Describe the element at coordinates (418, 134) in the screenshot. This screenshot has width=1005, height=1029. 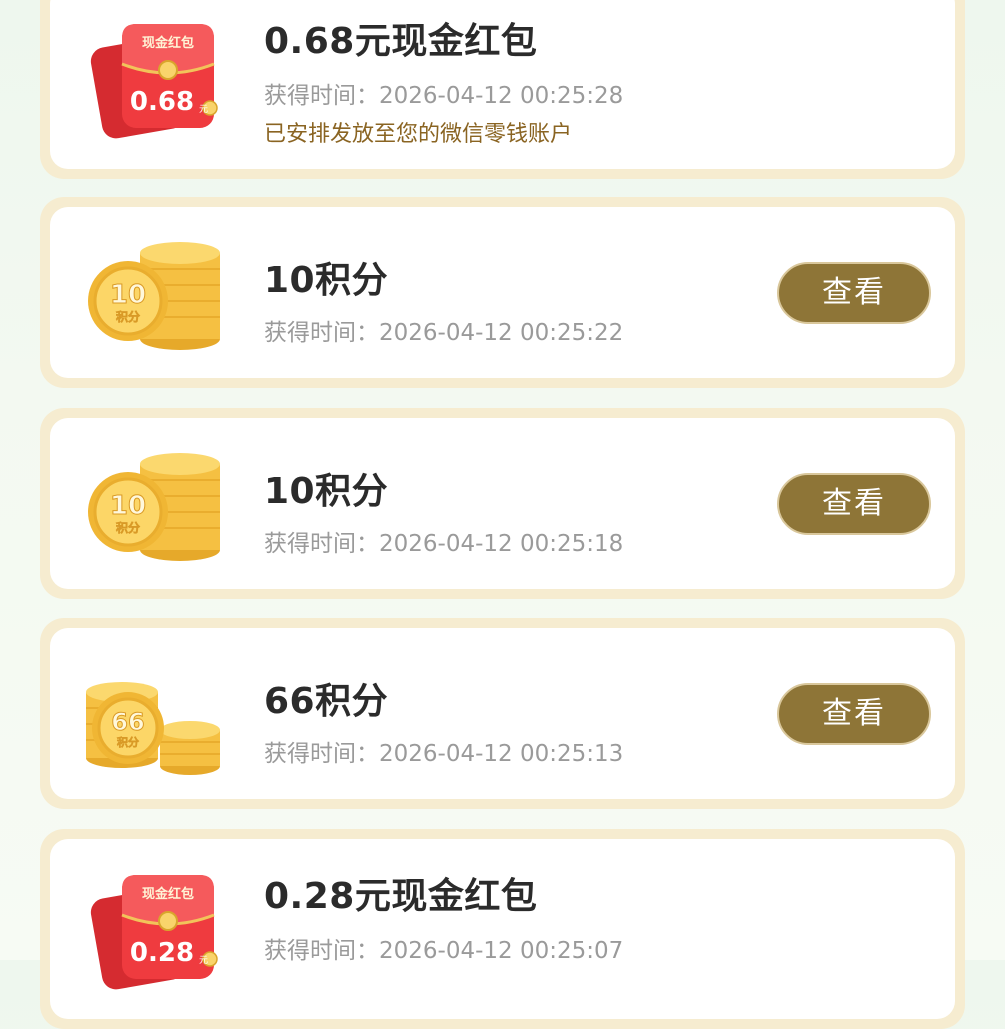
I see `record-payout-note: 已安排发放至您的微信零钱账户` at that location.